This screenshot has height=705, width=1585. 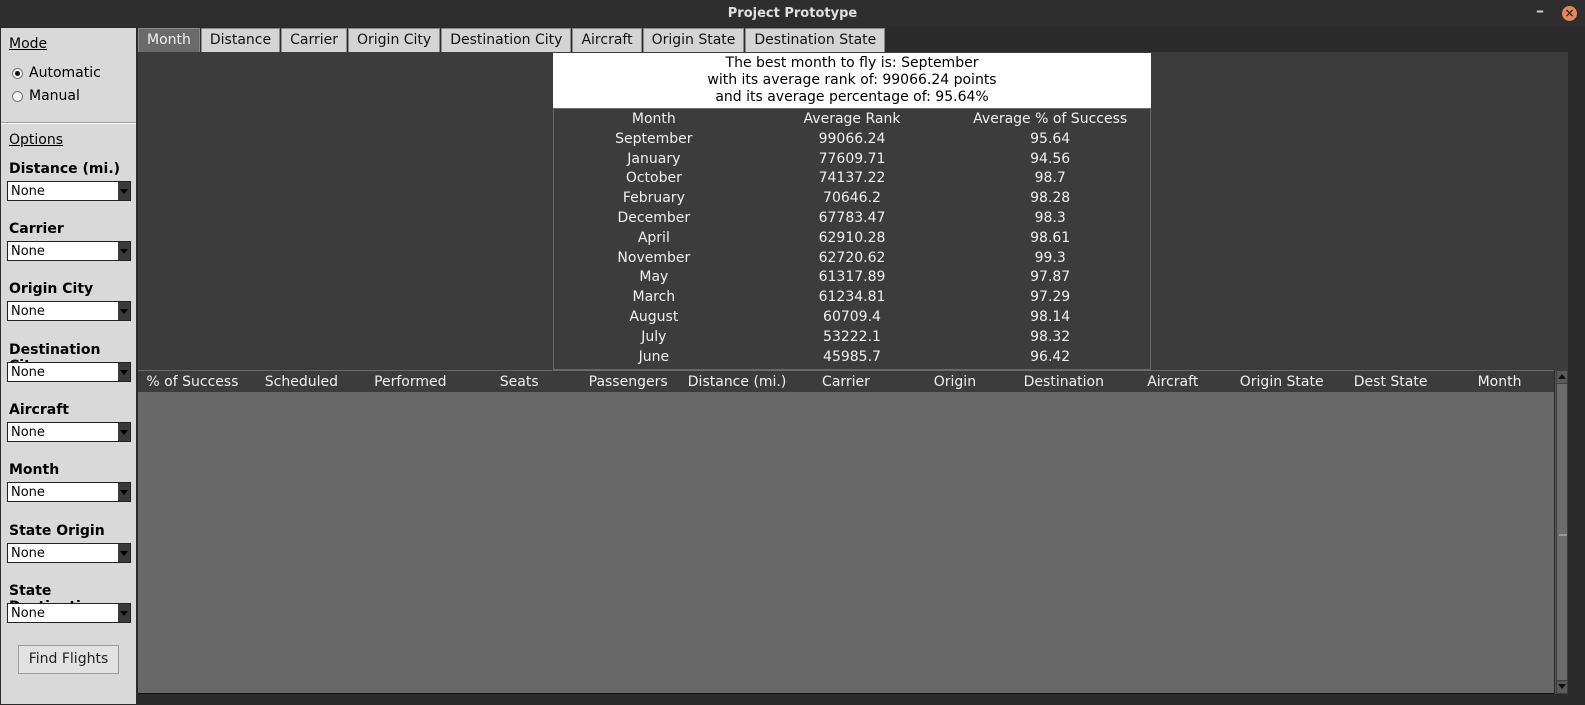 I want to click on rank-cell: 61317.89, so click(x=852, y=277).